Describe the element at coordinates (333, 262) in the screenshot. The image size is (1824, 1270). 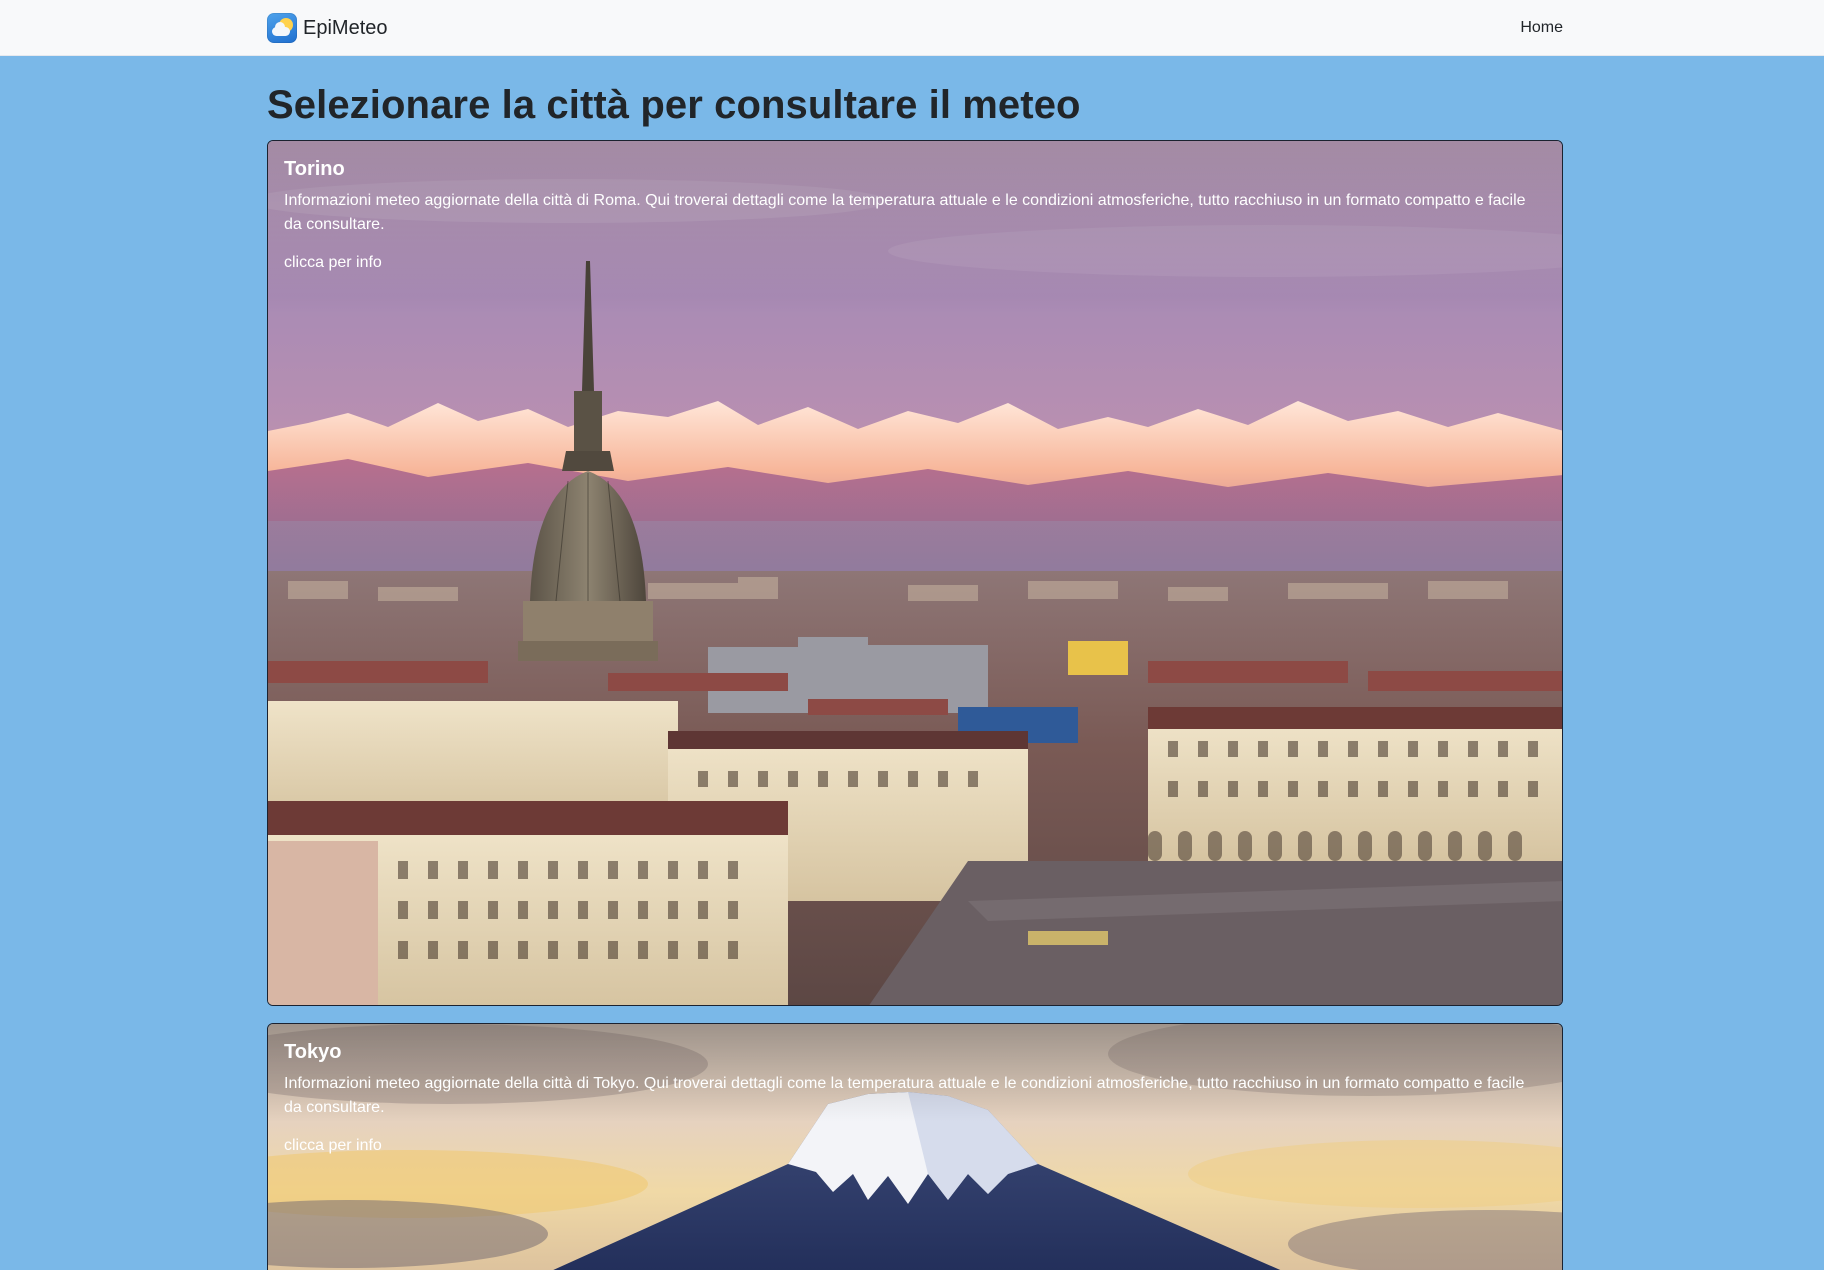
I see `more-info-link-torino: clicca per info` at that location.